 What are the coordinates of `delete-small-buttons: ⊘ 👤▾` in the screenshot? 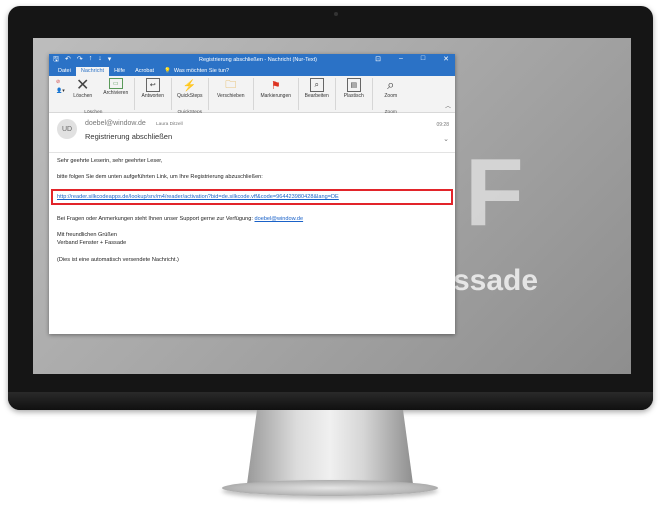 It's located at (60, 94).